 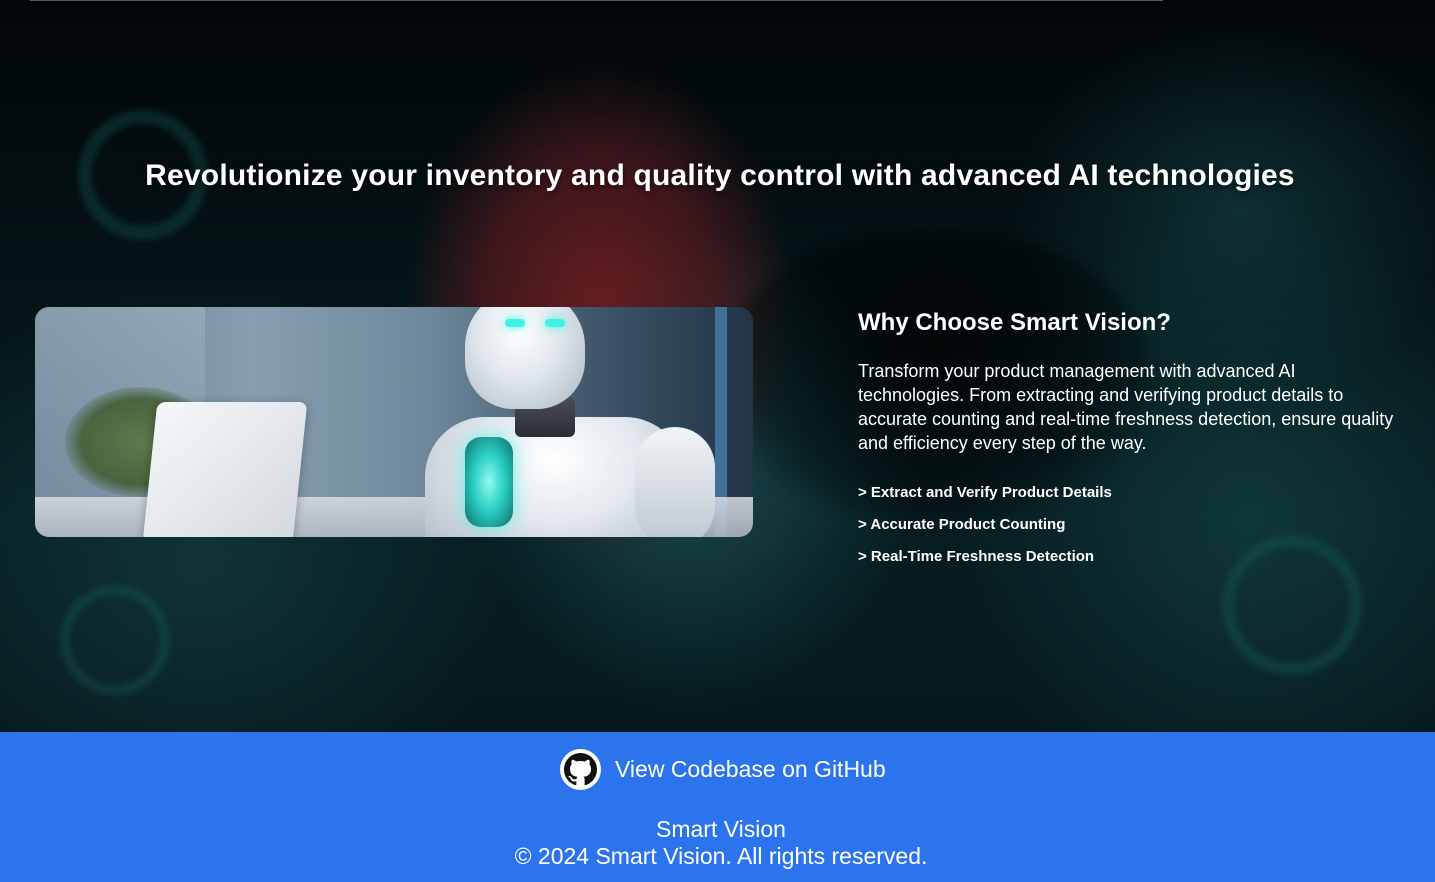 What do you see at coordinates (580, 769) in the screenshot?
I see `github-icon` at bounding box center [580, 769].